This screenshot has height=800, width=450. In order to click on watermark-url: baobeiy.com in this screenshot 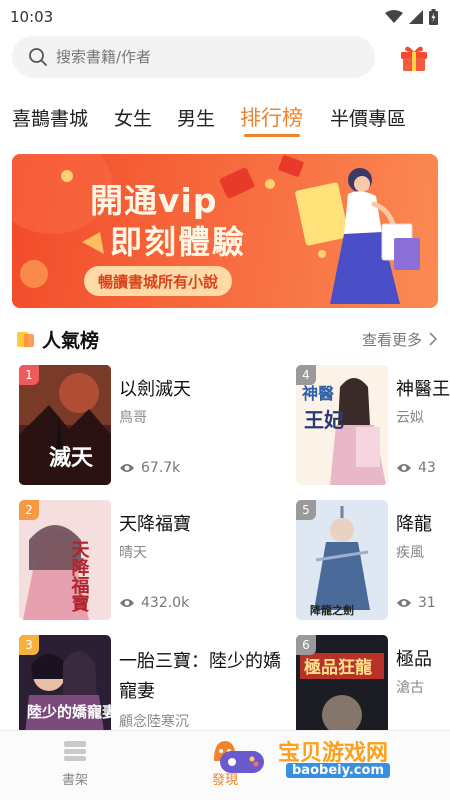, I will do `click(338, 770)`.